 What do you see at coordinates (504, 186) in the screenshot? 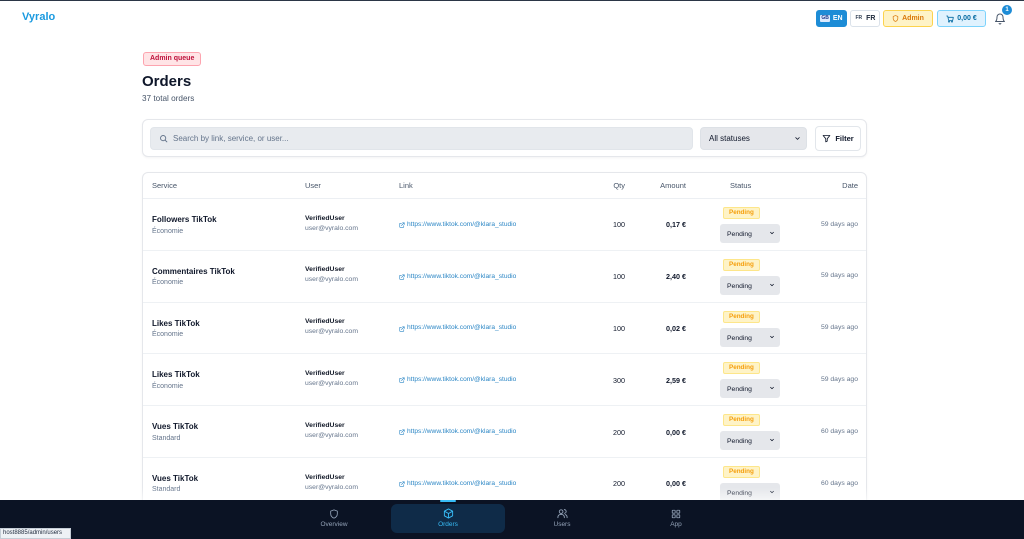
I see `table-header: Service User Link Qty Amount Status Date` at bounding box center [504, 186].